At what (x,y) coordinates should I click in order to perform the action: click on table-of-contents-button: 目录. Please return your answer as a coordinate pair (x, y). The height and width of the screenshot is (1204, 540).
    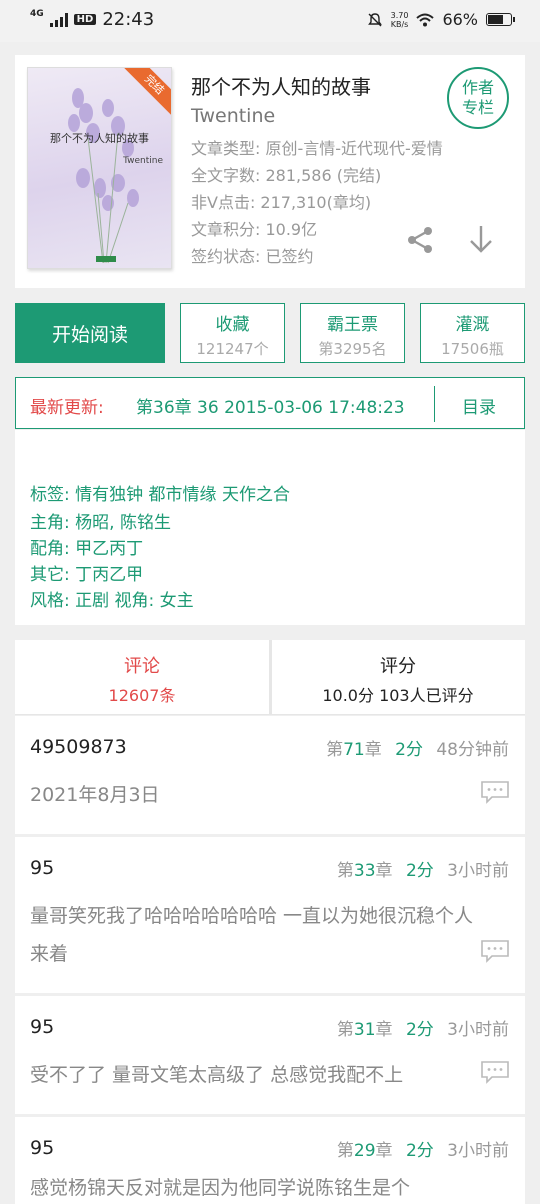
    Looking at the image, I should click on (479, 405).